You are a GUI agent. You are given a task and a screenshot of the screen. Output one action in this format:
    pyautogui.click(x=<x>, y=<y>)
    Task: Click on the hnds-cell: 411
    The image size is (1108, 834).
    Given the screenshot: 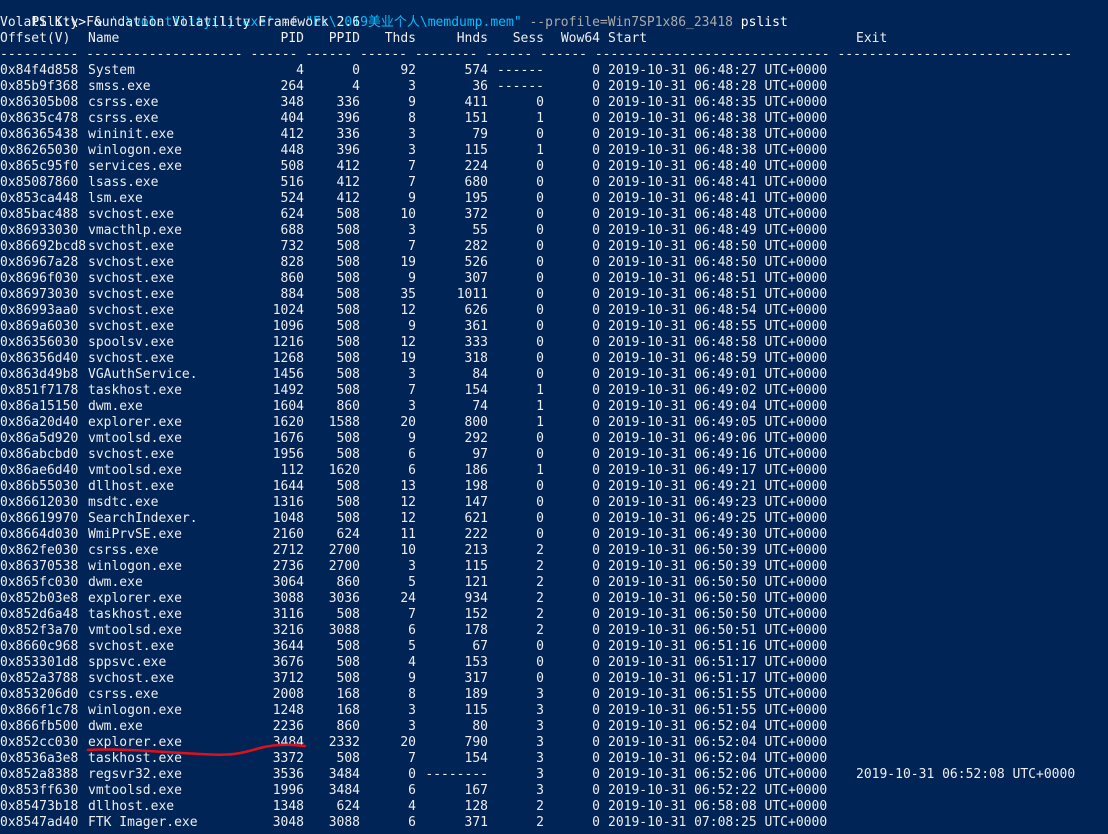 What is the action you would take?
    pyautogui.click(x=476, y=102)
    